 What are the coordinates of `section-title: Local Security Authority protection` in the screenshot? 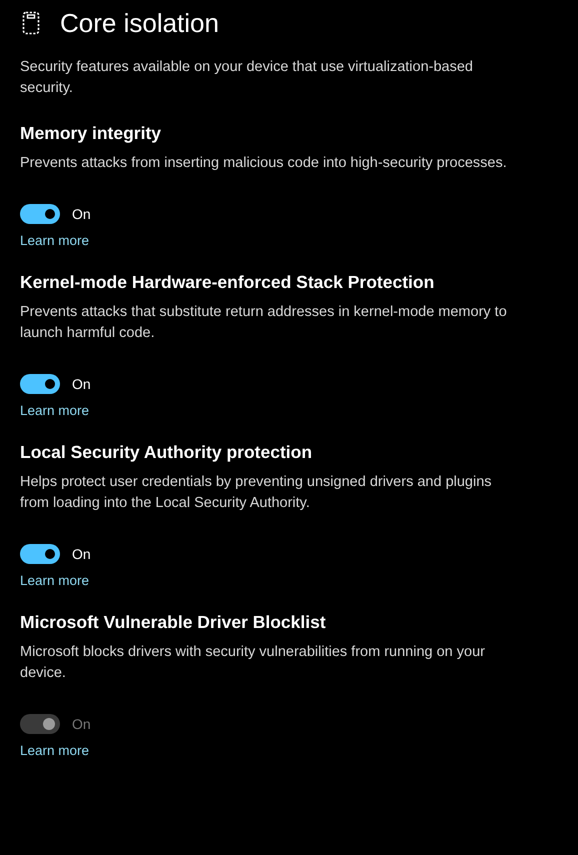 It's located at (166, 452).